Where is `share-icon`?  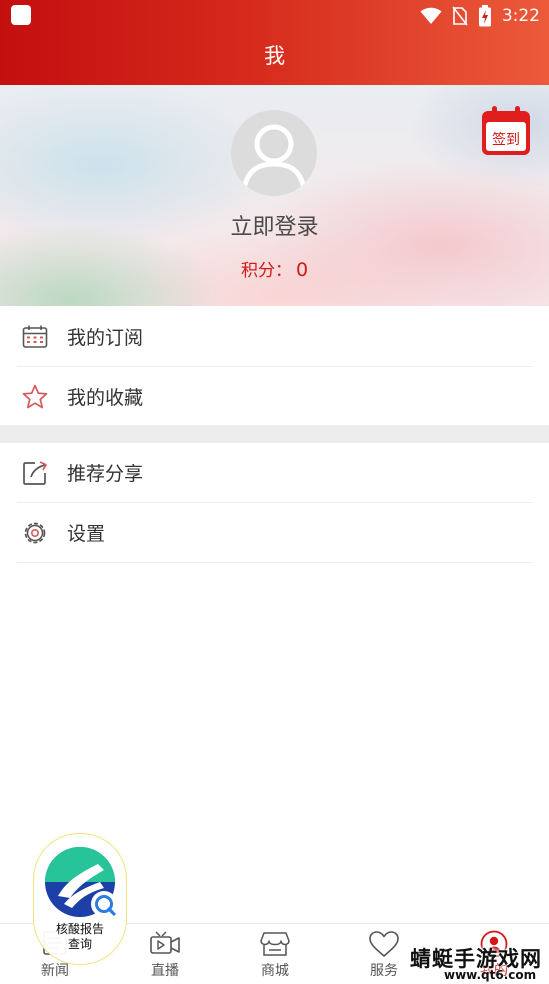
share-icon is located at coordinates (35, 473).